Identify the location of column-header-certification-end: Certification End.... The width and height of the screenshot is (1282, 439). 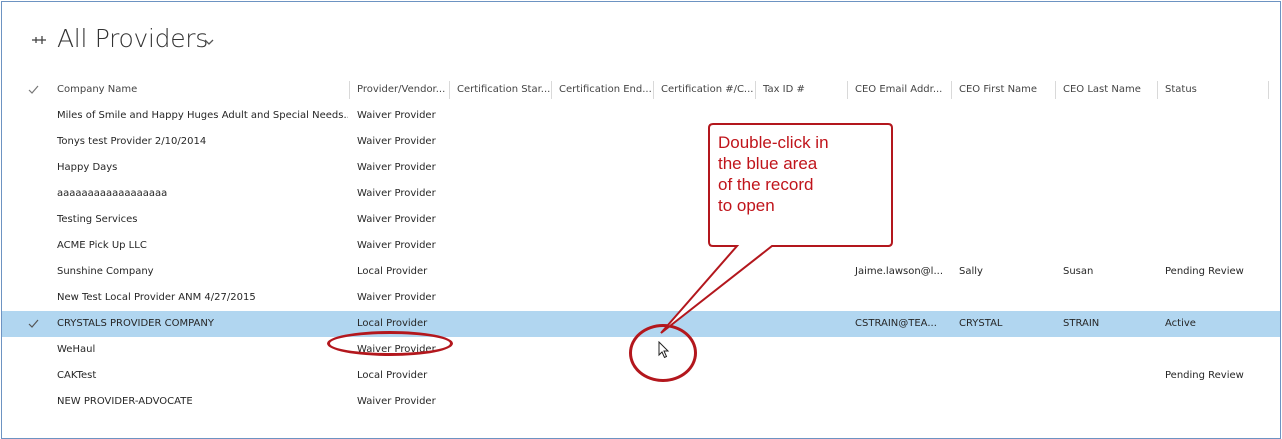
(603, 90).